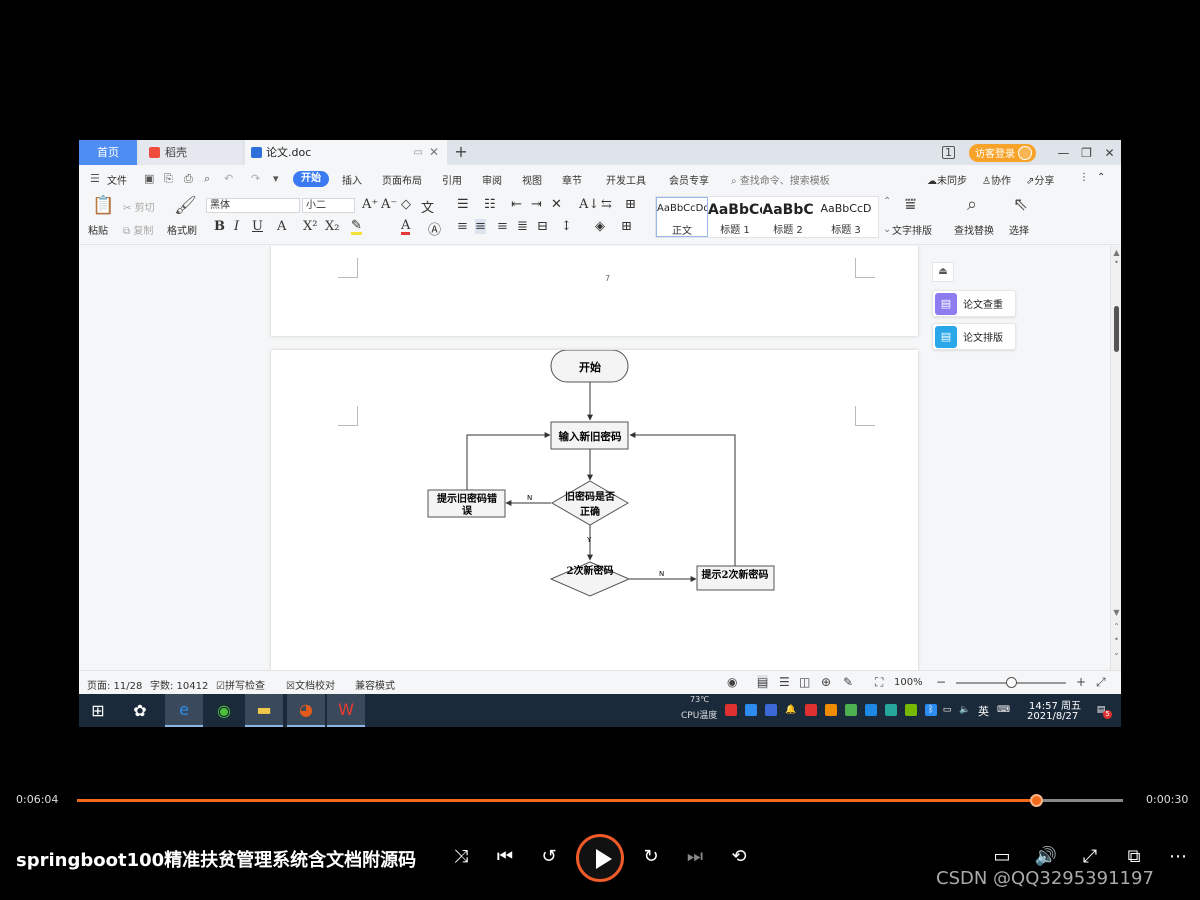 This screenshot has width=1200, height=900. Describe the element at coordinates (600, 800) in the screenshot. I see `progress-bar` at that location.